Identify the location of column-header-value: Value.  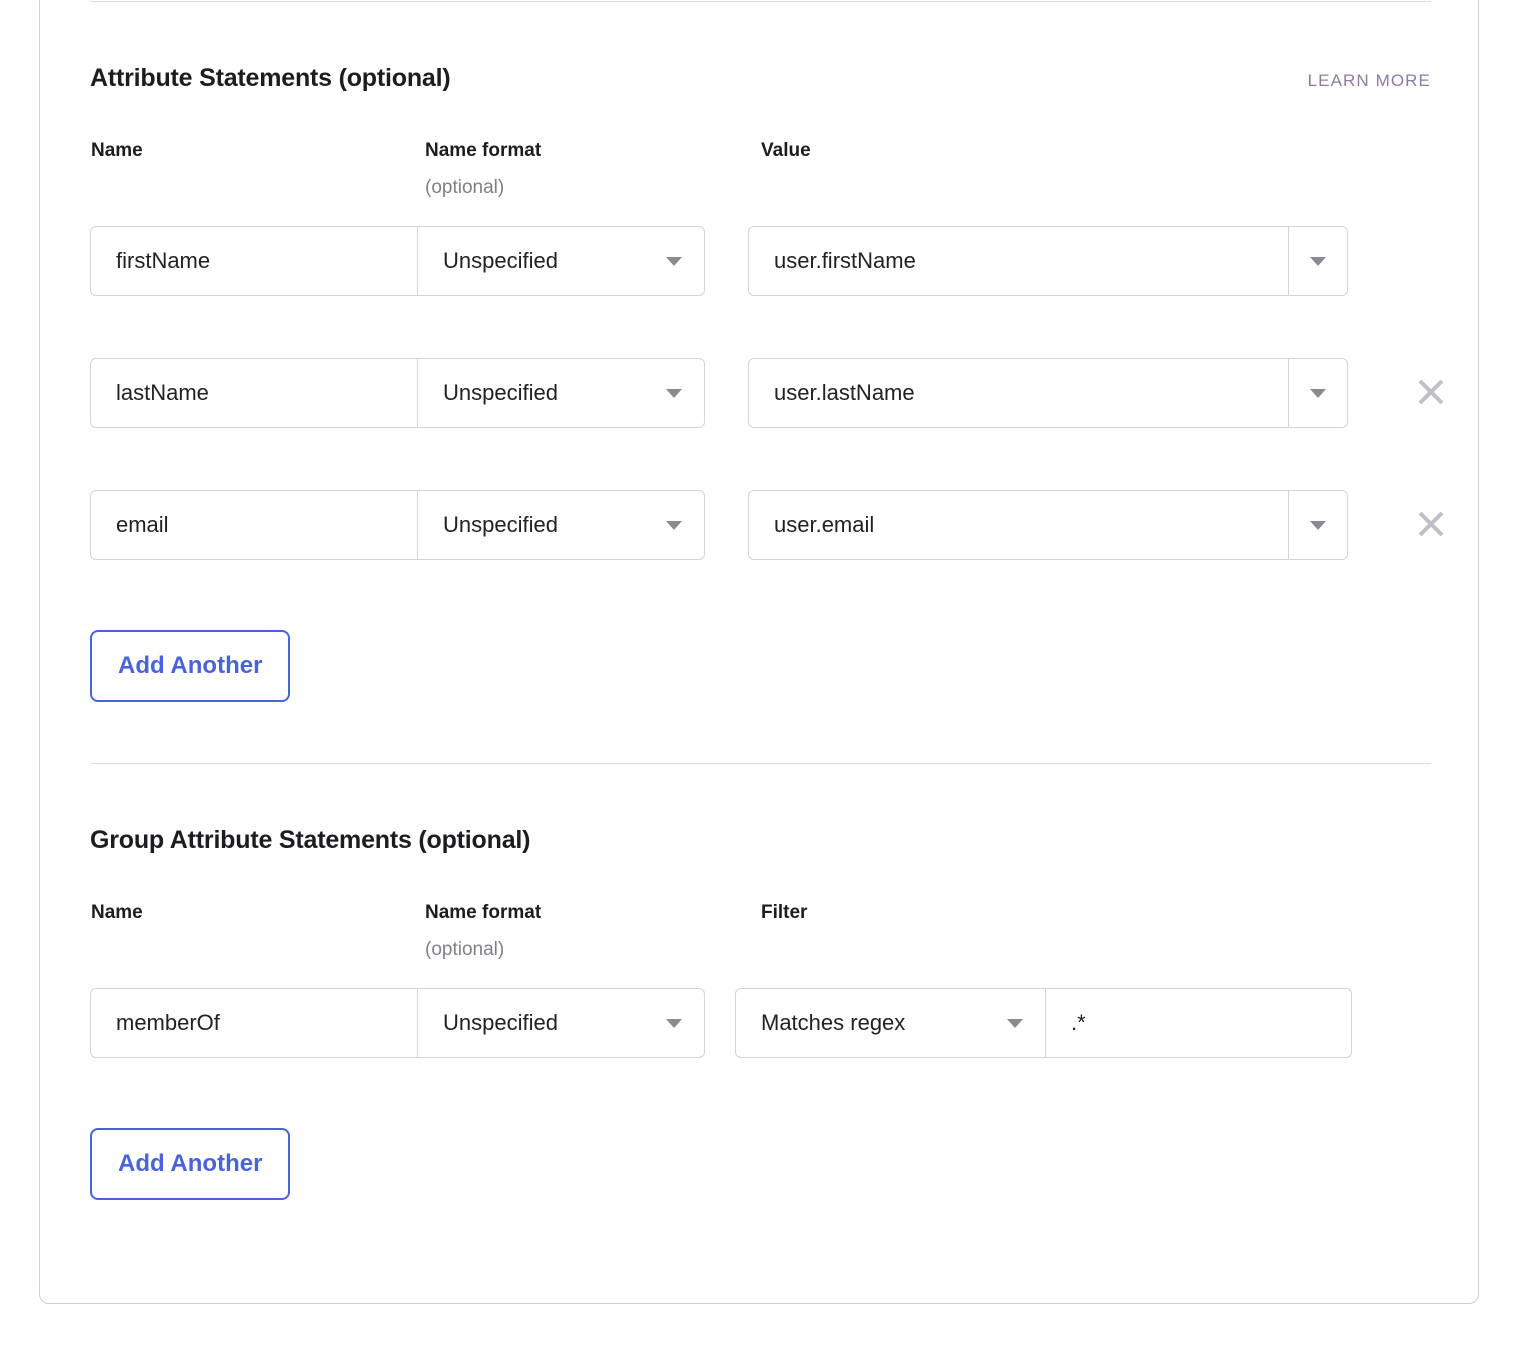
(786, 150).